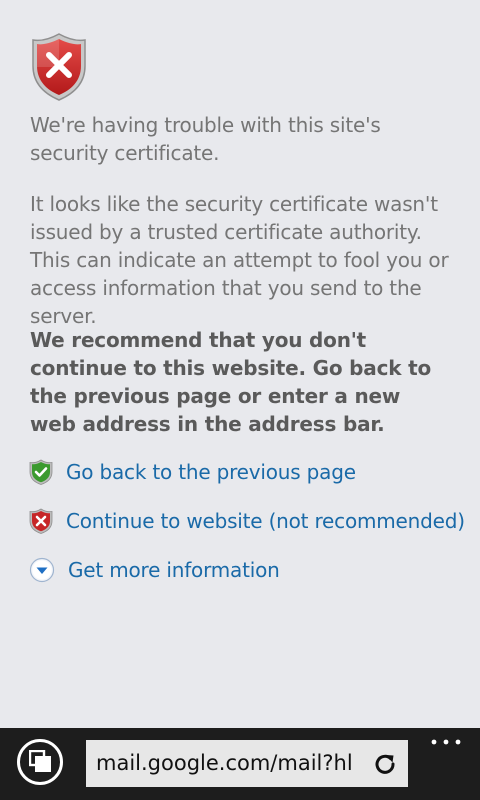 The image size is (480, 800). I want to click on browser-app-bar: mail.google.com/mail?hl, so click(240, 764).